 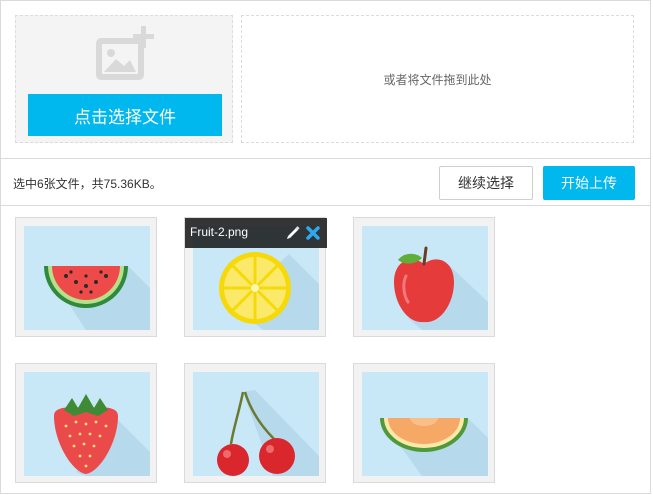 I want to click on start-upload-button: 开始上传, so click(x=589, y=183).